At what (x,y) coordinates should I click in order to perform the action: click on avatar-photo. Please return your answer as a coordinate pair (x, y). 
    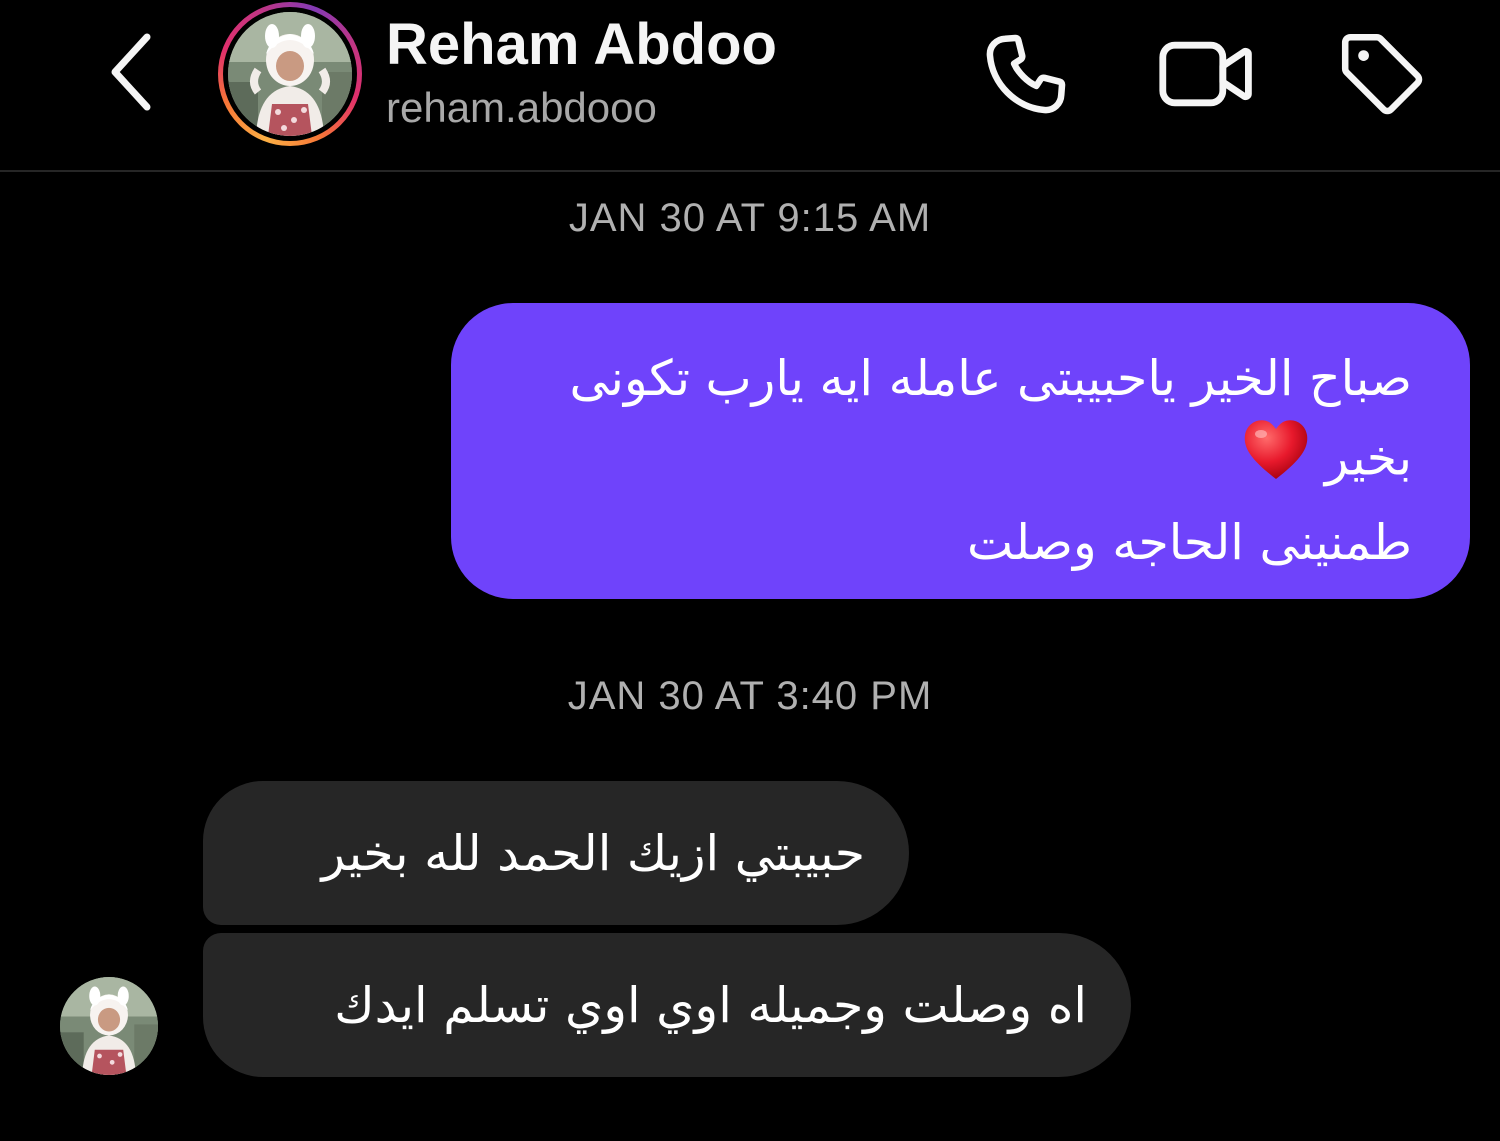
    Looking at the image, I should click on (290, 74).